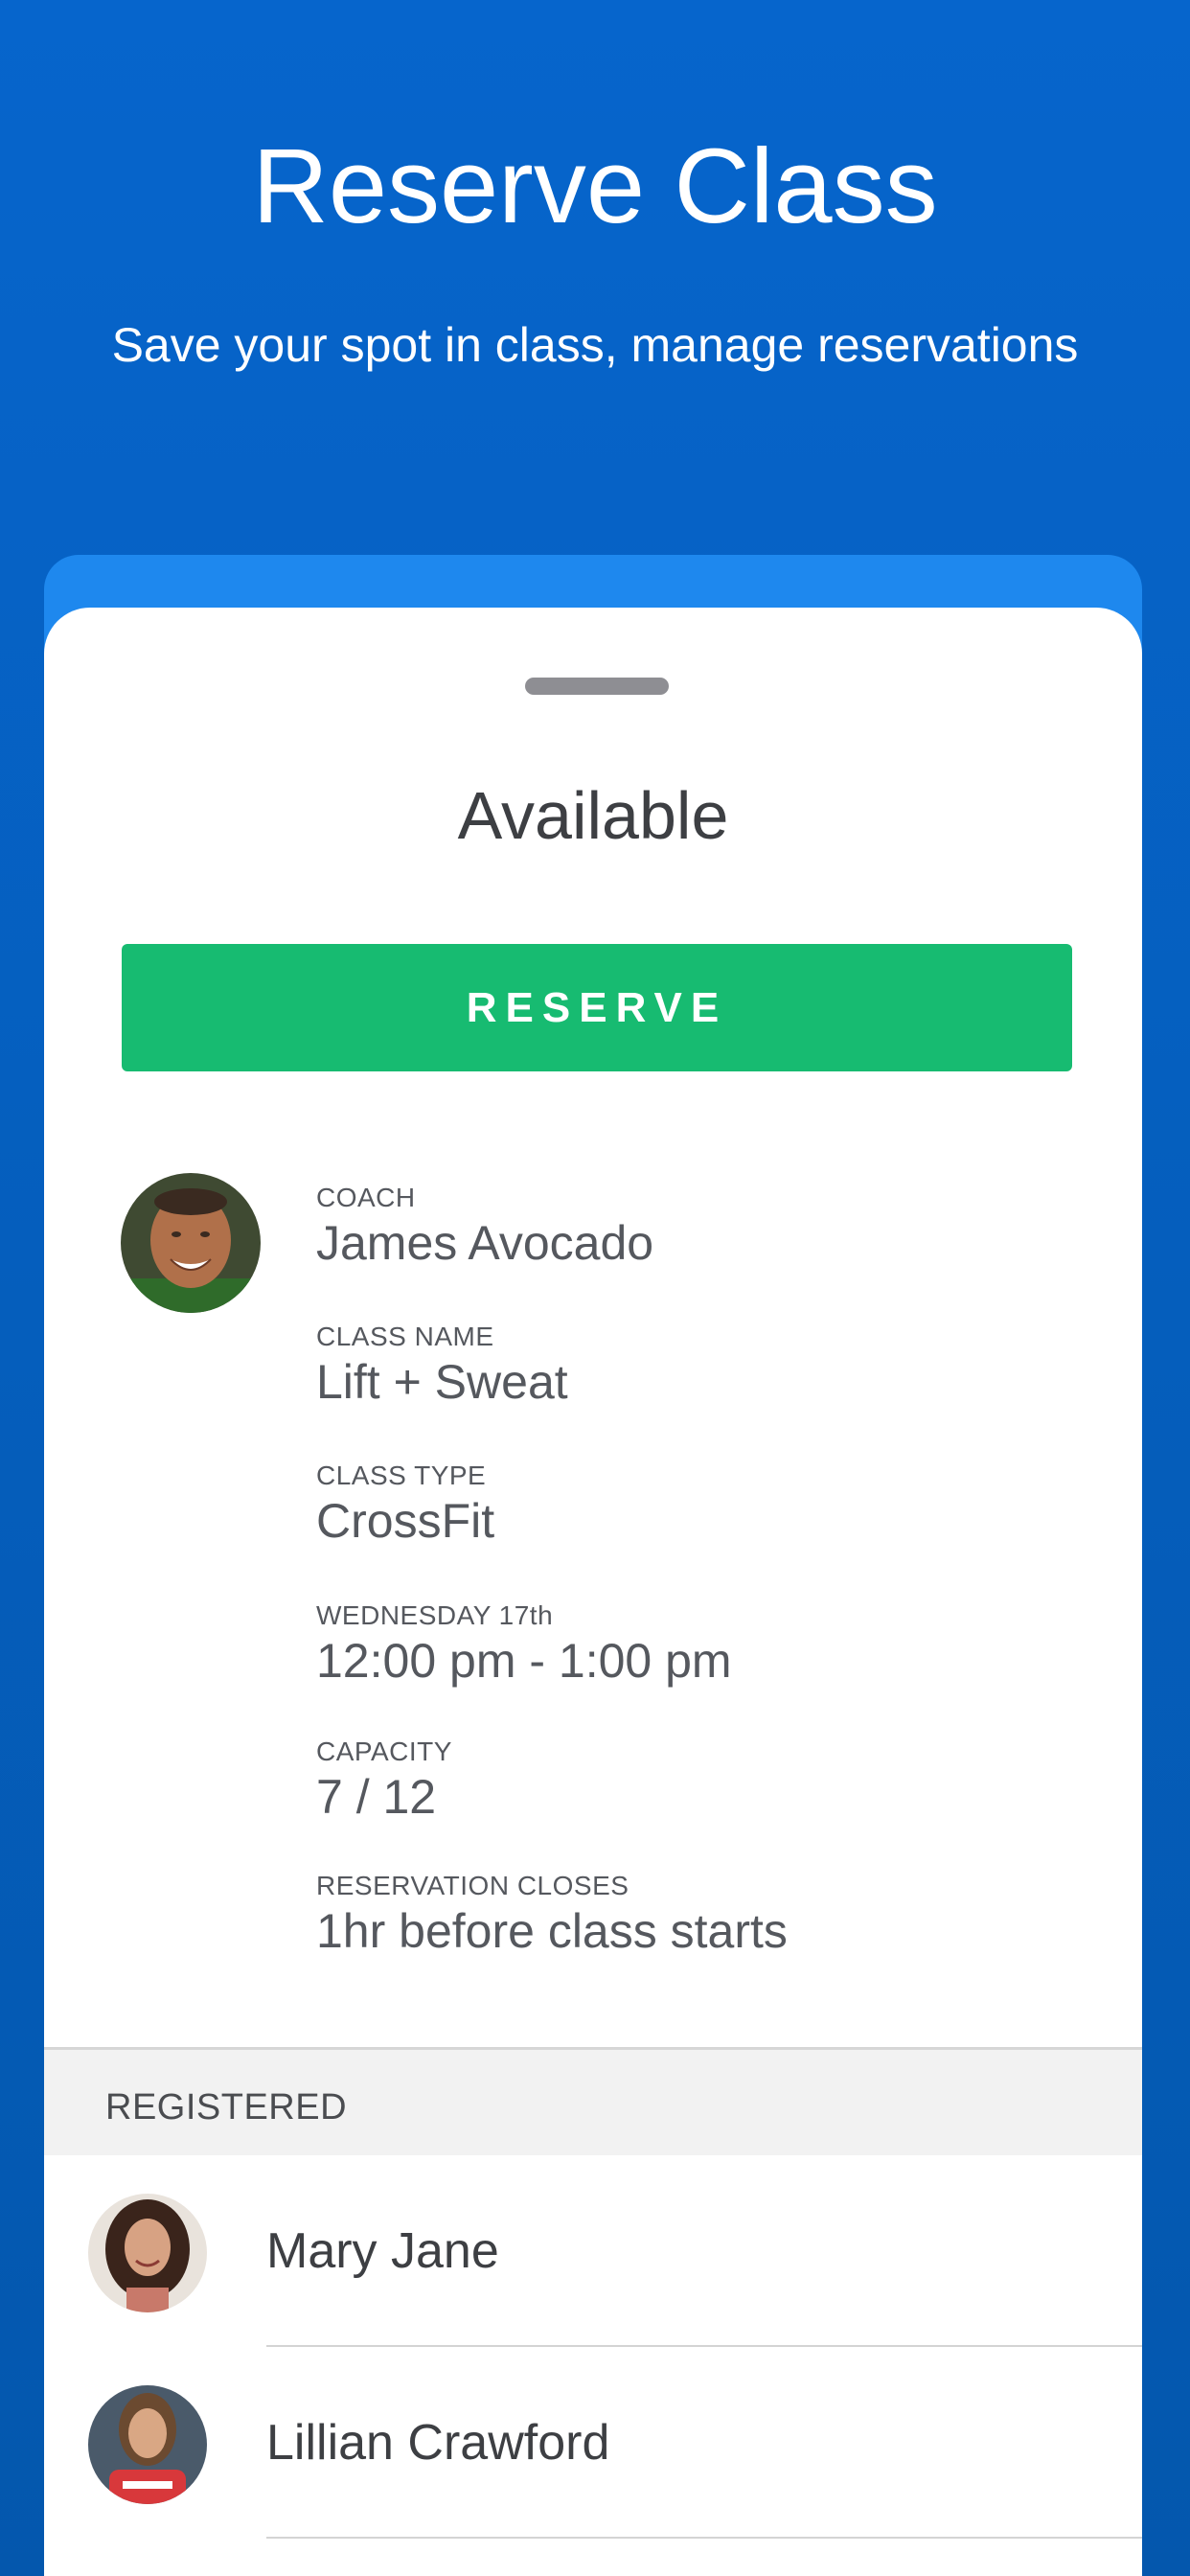 The height and width of the screenshot is (2576, 1190). What do you see at coordinates (593, 815) in the screenshot?
I see `availability-status: Available` at bounding box center [593, 815].